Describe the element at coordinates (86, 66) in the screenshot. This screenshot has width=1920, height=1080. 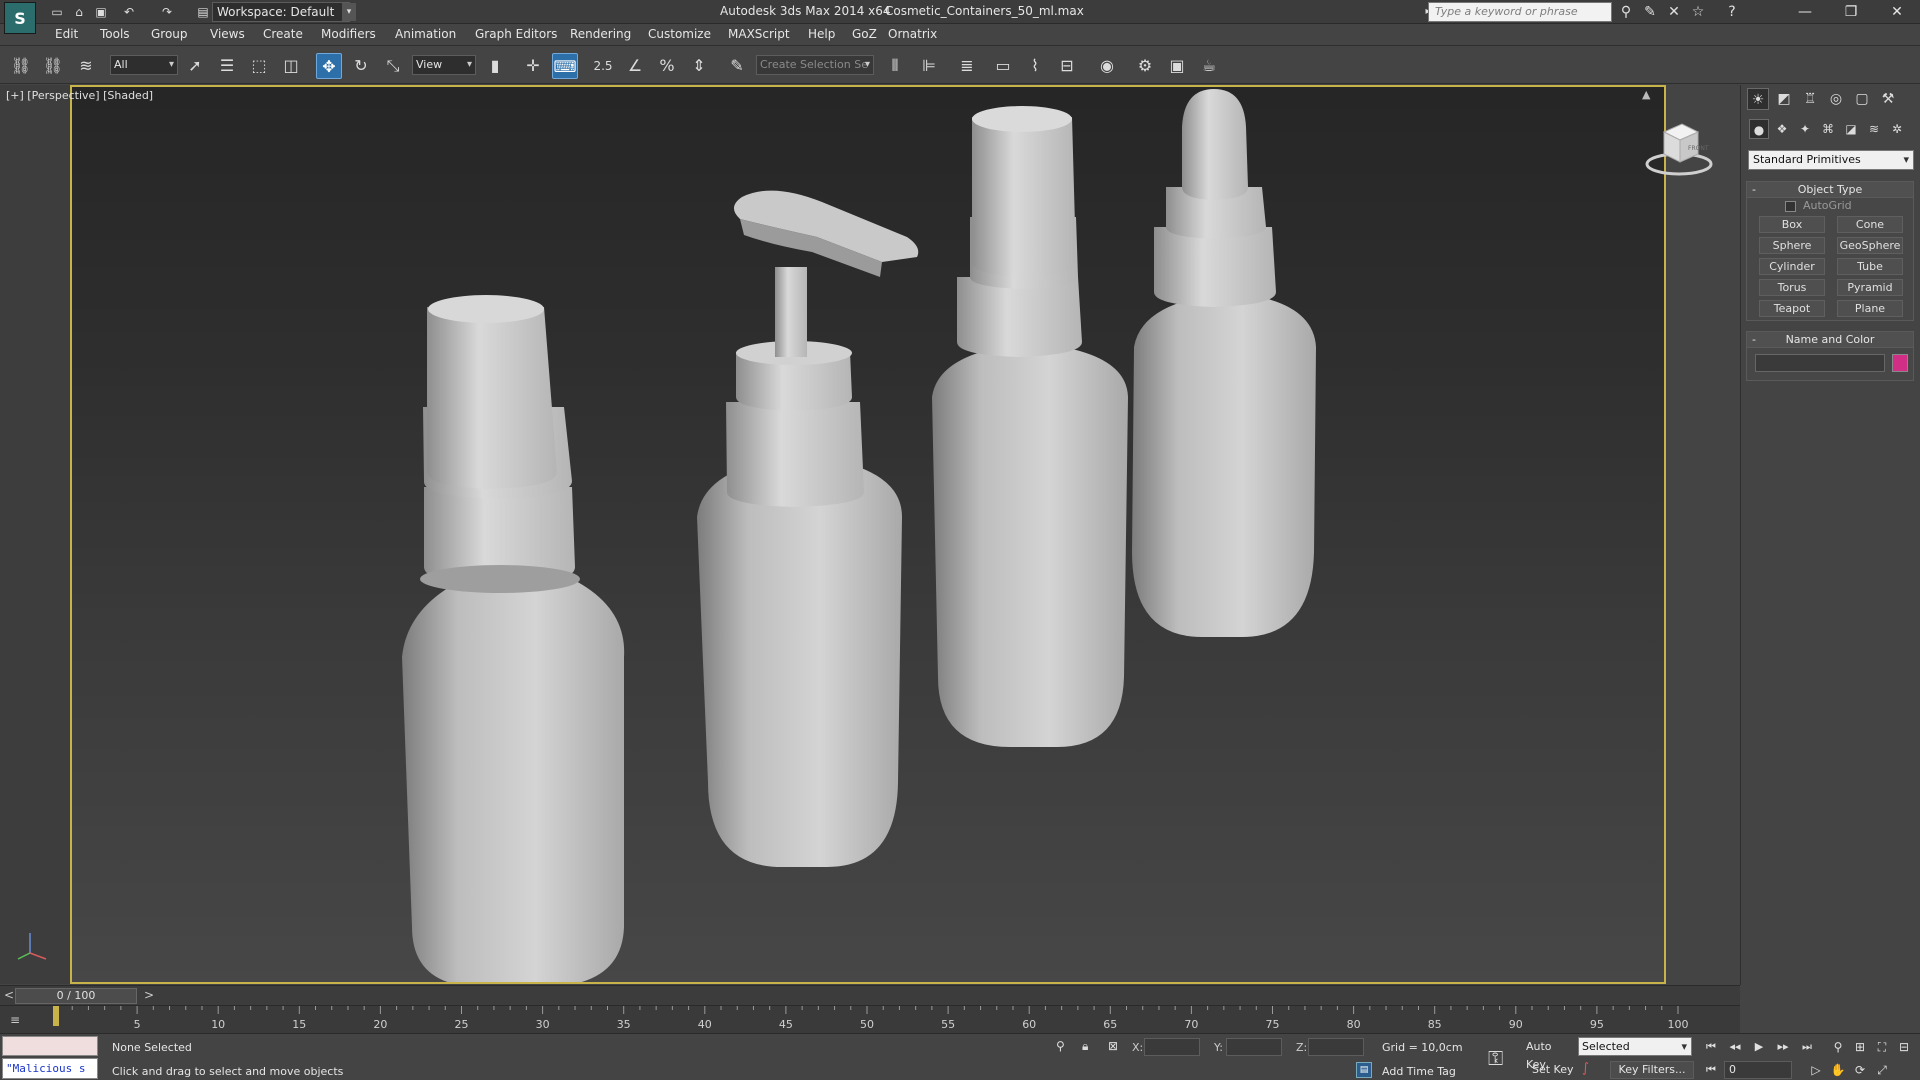
I see `bind-to-space-warp-icon: ≋` at that location.